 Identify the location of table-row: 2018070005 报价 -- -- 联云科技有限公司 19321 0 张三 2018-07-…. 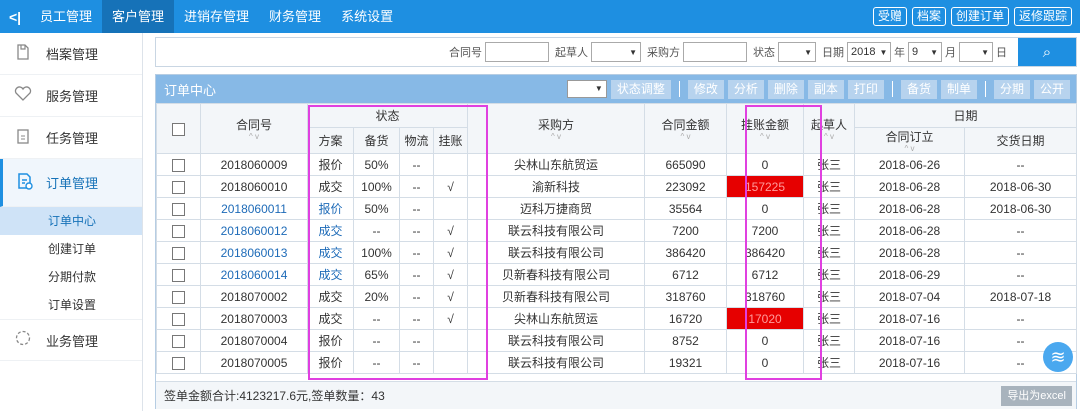
(617, 362).